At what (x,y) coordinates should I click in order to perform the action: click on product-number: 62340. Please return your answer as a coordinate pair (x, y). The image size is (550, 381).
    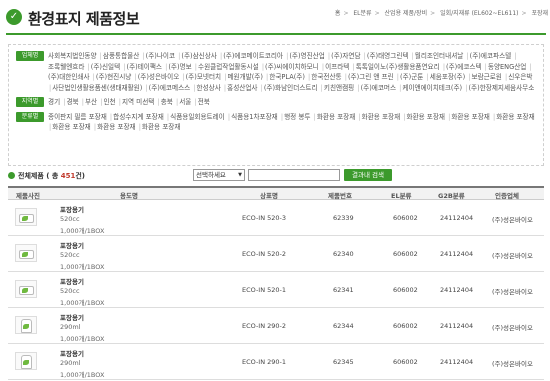
    Looking at the image, I should click on (343, 254).